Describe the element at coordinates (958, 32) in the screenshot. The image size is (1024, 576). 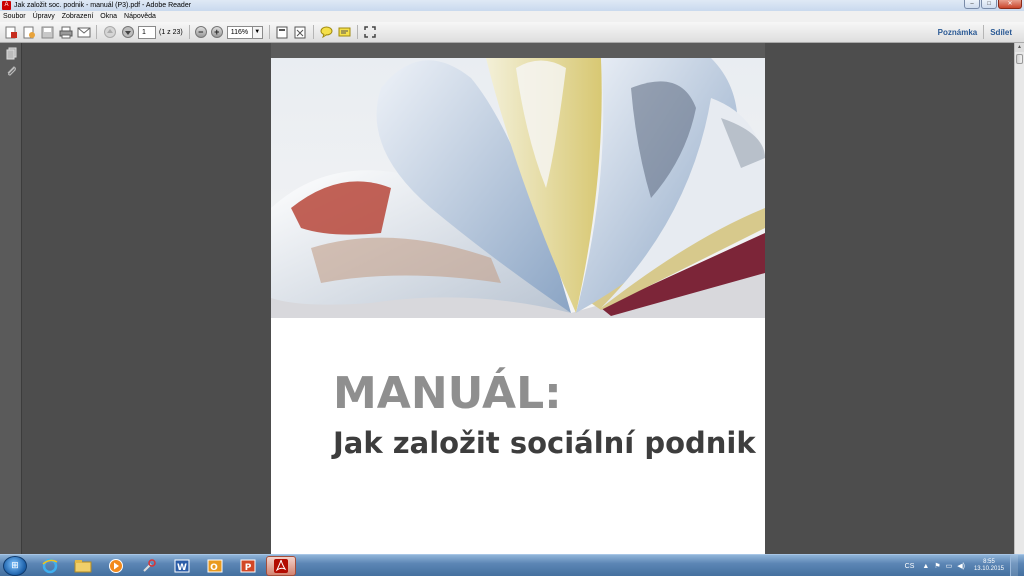
I see `poznamka-button: Poznámka` at that location.